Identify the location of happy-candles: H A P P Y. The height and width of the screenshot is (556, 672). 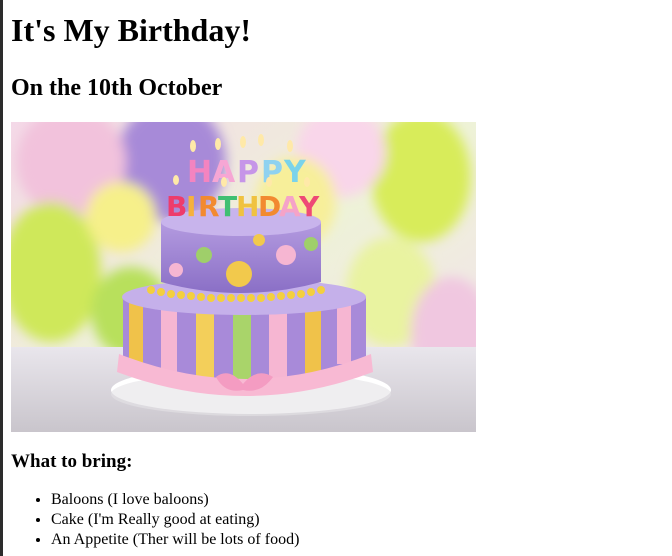
(247, 172).